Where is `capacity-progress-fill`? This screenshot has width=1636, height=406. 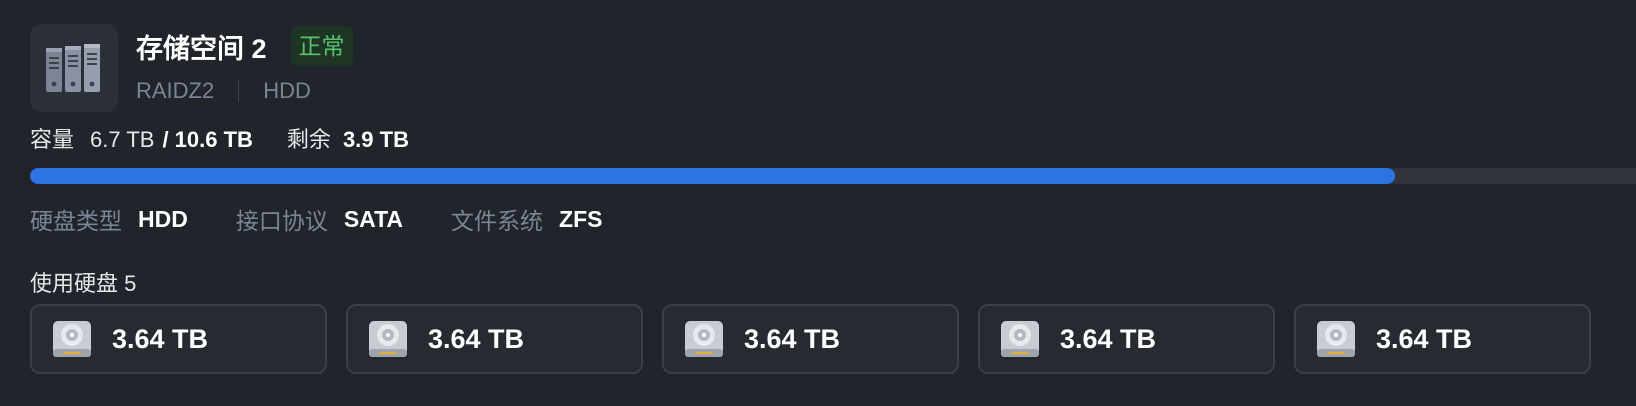 capacity-progress-fill is located at coordinates (713, 176).